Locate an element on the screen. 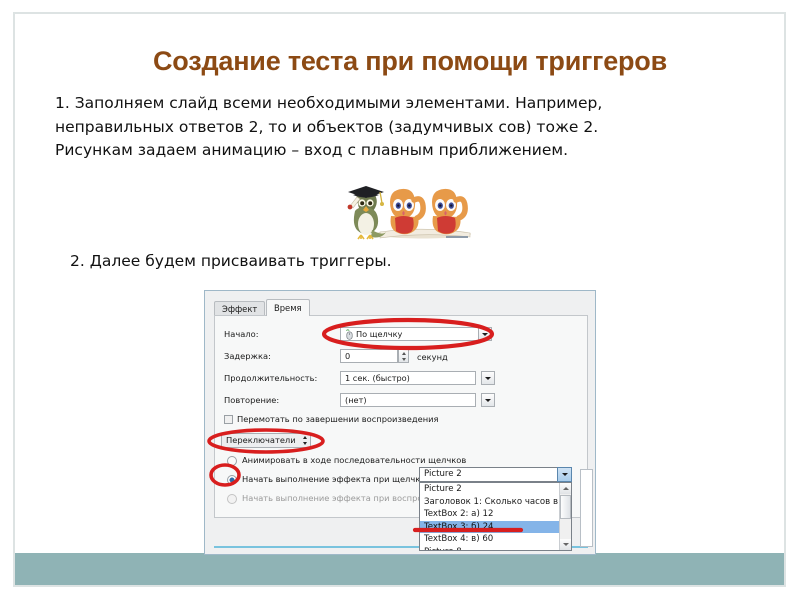 Image resolution: width=800 pixels, height=600 pixels. dialog-right-scroll-stub is located at coordinates (586, 508).